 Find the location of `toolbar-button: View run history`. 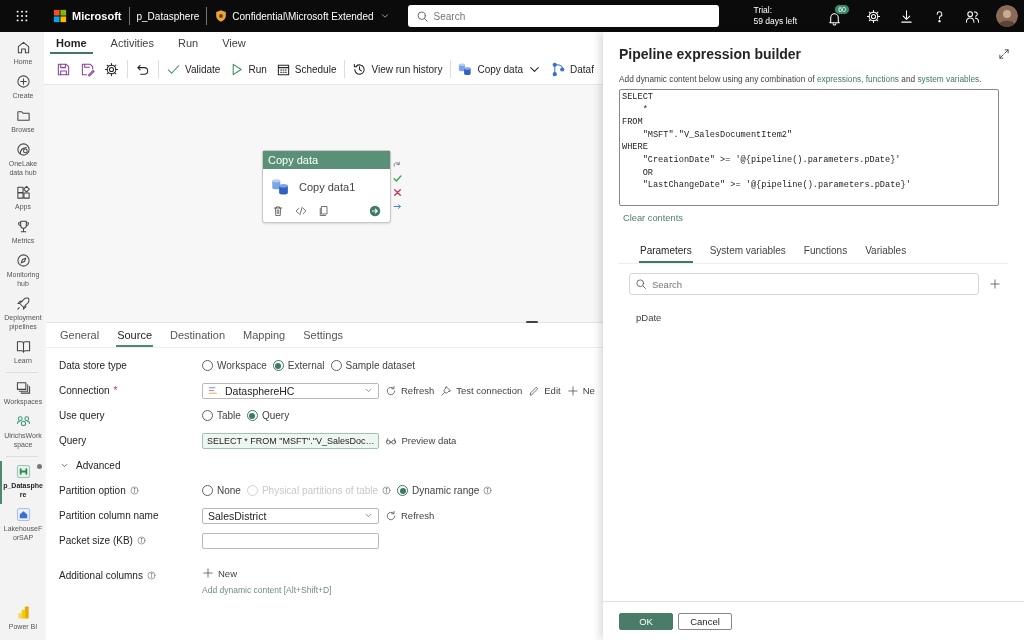

toolbar-button: View run history is located at coordinates (397, 69).